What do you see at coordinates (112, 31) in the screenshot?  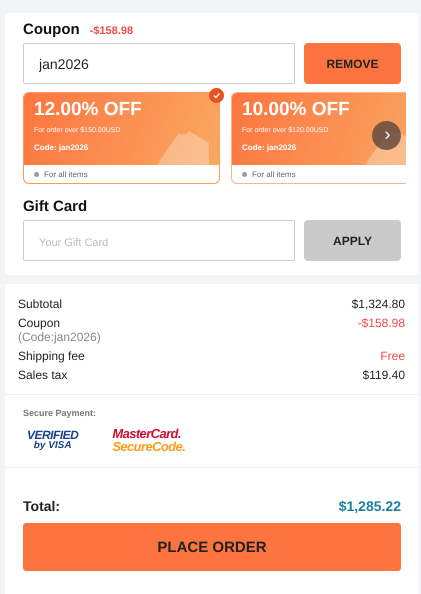 I see `coupon-discount: -$158.98` at bounding box center [112, 31].